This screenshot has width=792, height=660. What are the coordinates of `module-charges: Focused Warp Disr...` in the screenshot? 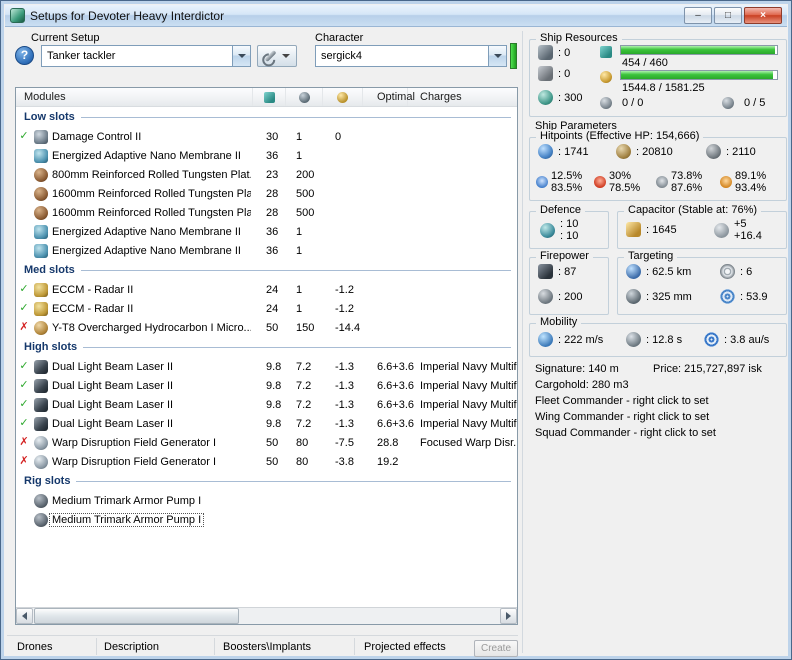 It's located at (468, 442).